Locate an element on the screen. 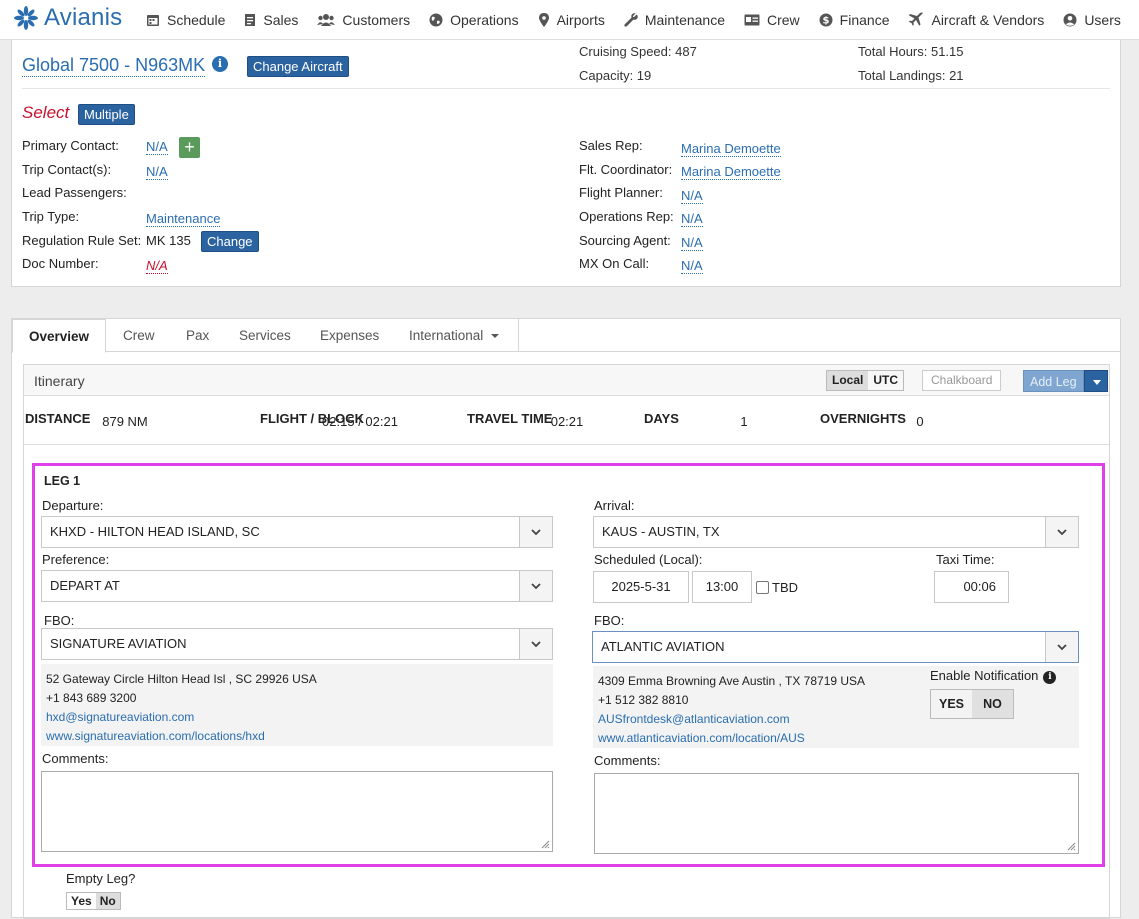  arr-fbo-label: FBO: is located at coordinates (609, 620).